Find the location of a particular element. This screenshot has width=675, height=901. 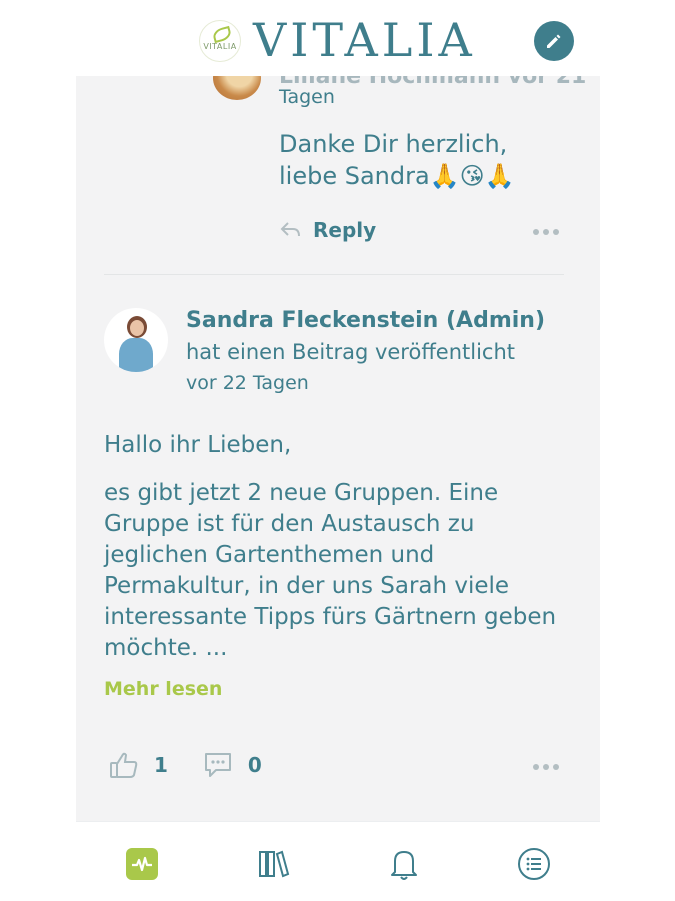

tab-library is located at coordinates (274, 864).